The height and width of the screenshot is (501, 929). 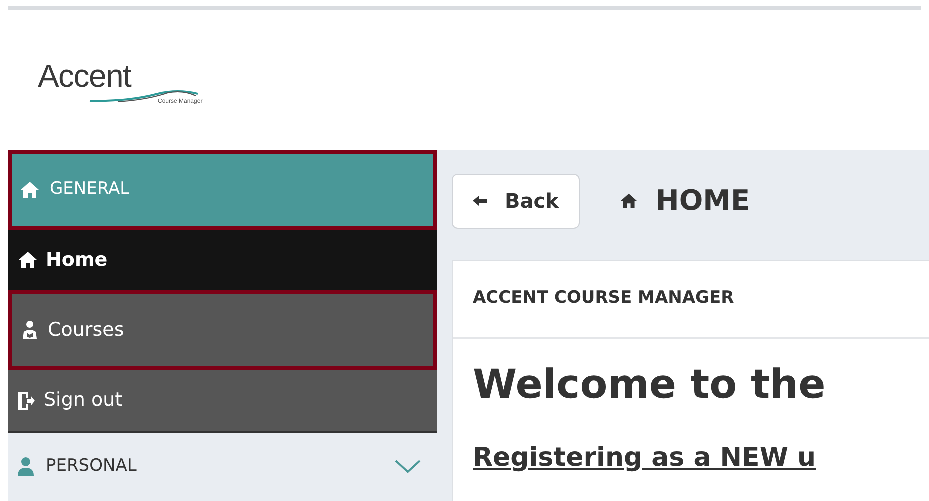 I want to click on sidebar-section-header: PERSONAL, so click(x=222, y=467).